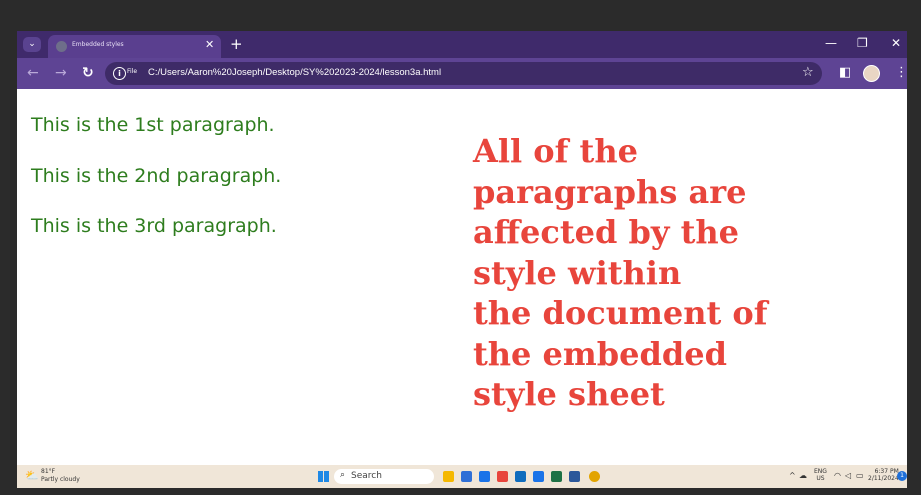 Image resolution: width=921 pixels, height=495 pixels. Describe the element at coordinates (119, 73) in the screenshot. I see `site-info-icon: i` at that location.